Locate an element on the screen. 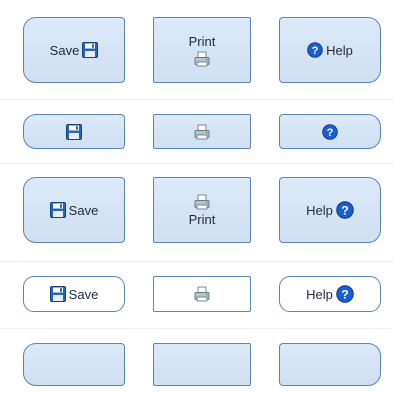 The image size is (393, 393). help-button: ? Help is located at coordinates (330, 50).